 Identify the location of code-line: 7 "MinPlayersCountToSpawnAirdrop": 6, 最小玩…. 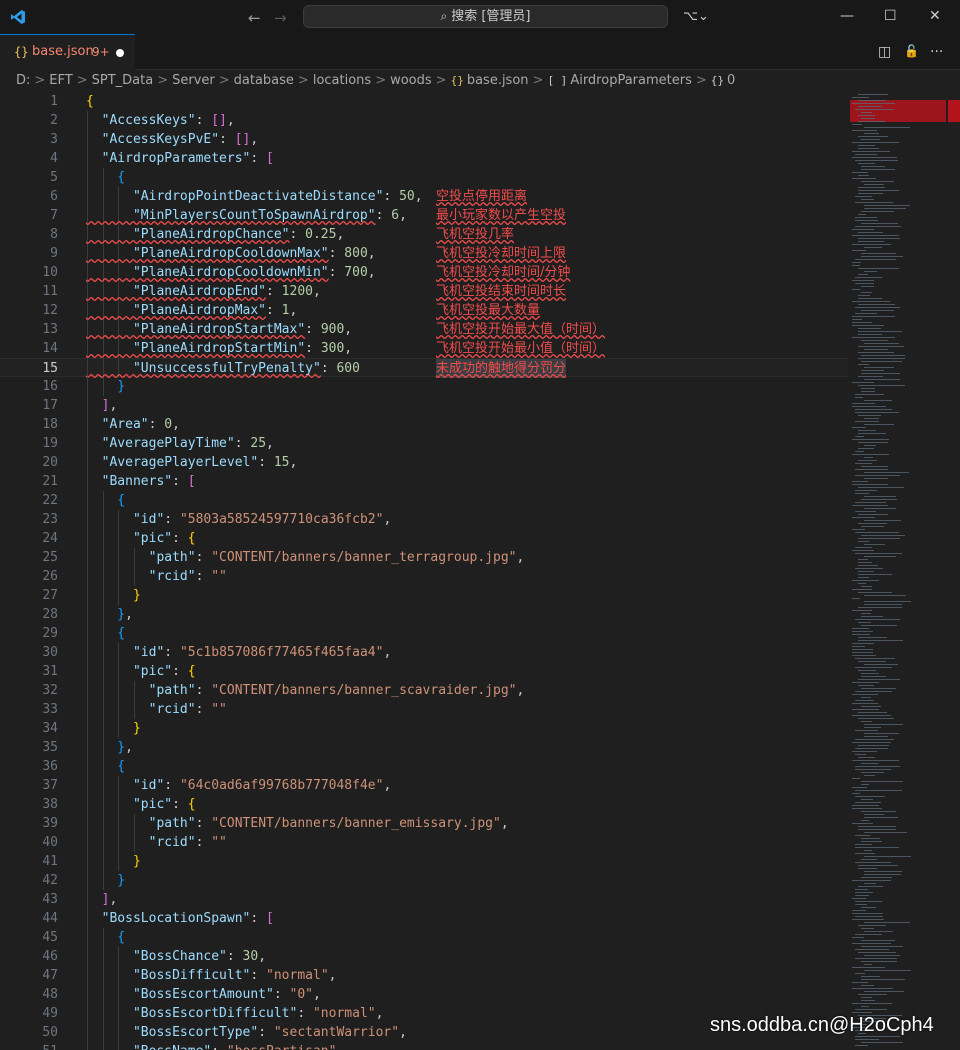
(424, 215).